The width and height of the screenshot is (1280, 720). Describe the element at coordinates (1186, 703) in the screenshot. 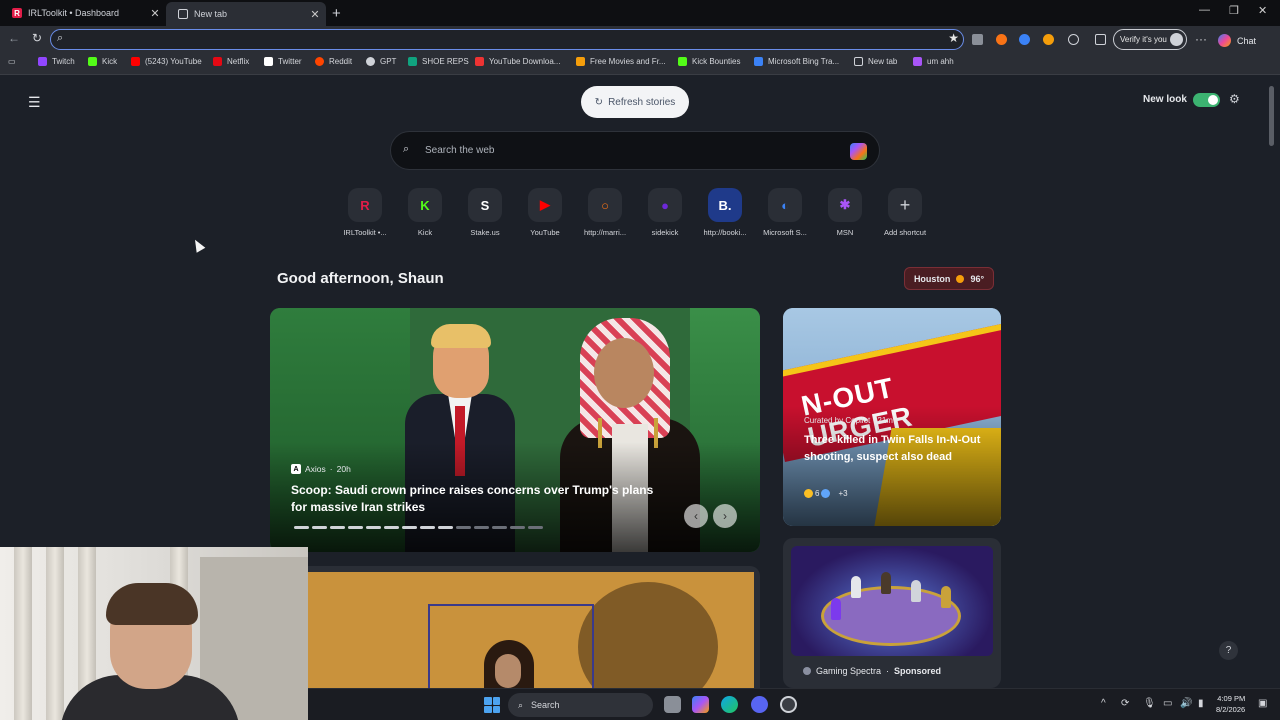

I see `volume-icon: 🔊` at that location.